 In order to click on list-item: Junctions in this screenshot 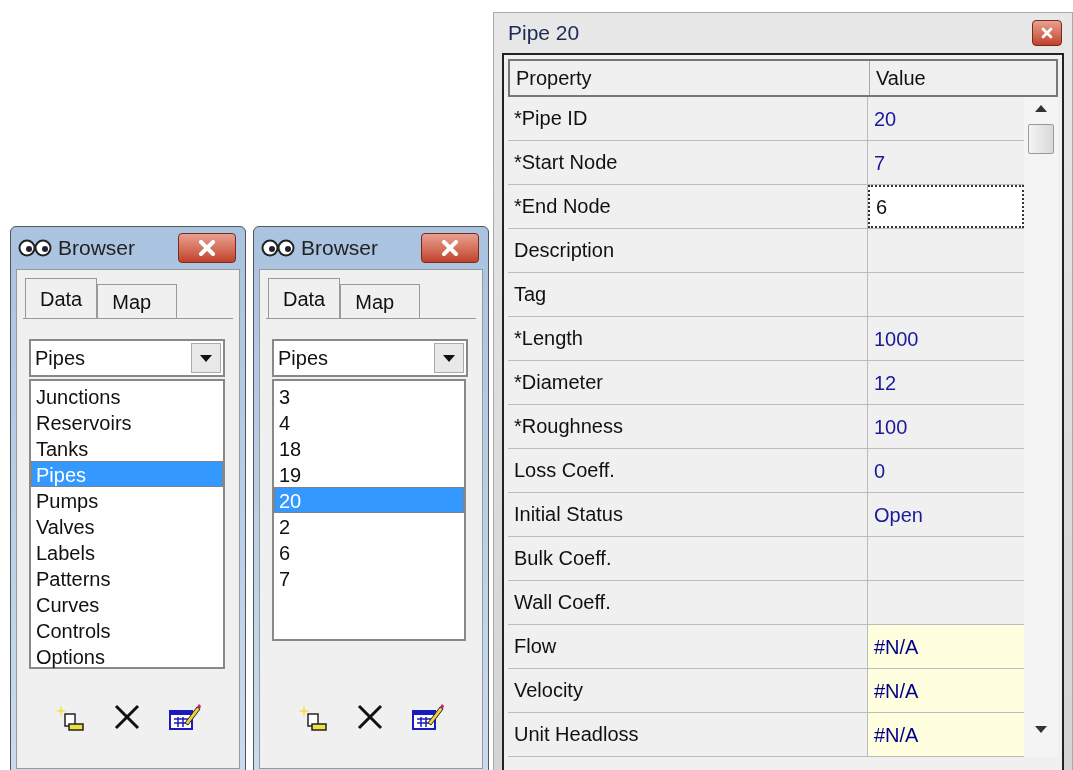, I will do `click(127, 396)`.